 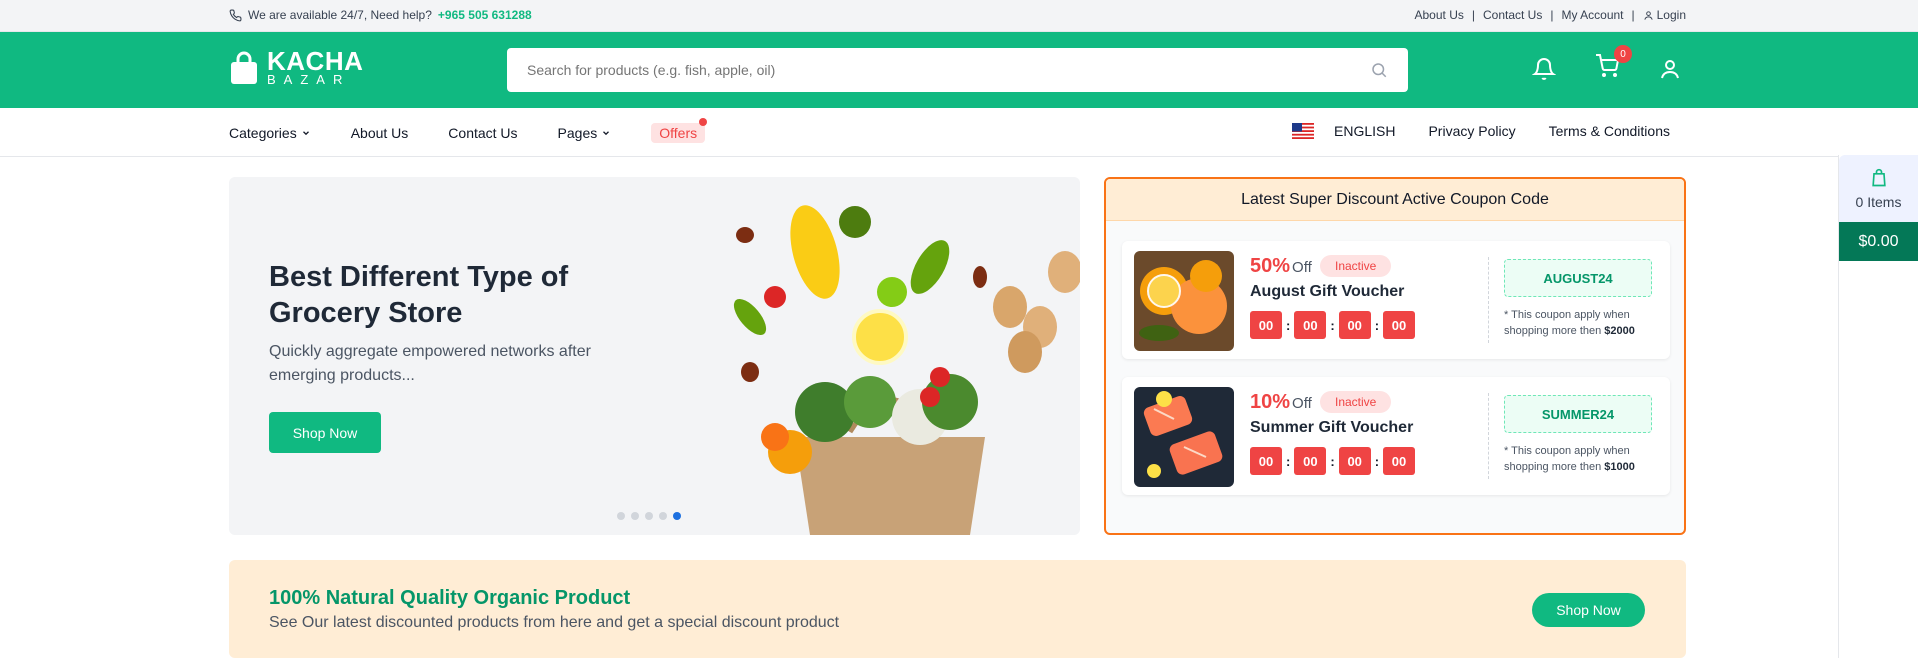 I want to click on nav-about: About Us, so click(x=380, y=133).